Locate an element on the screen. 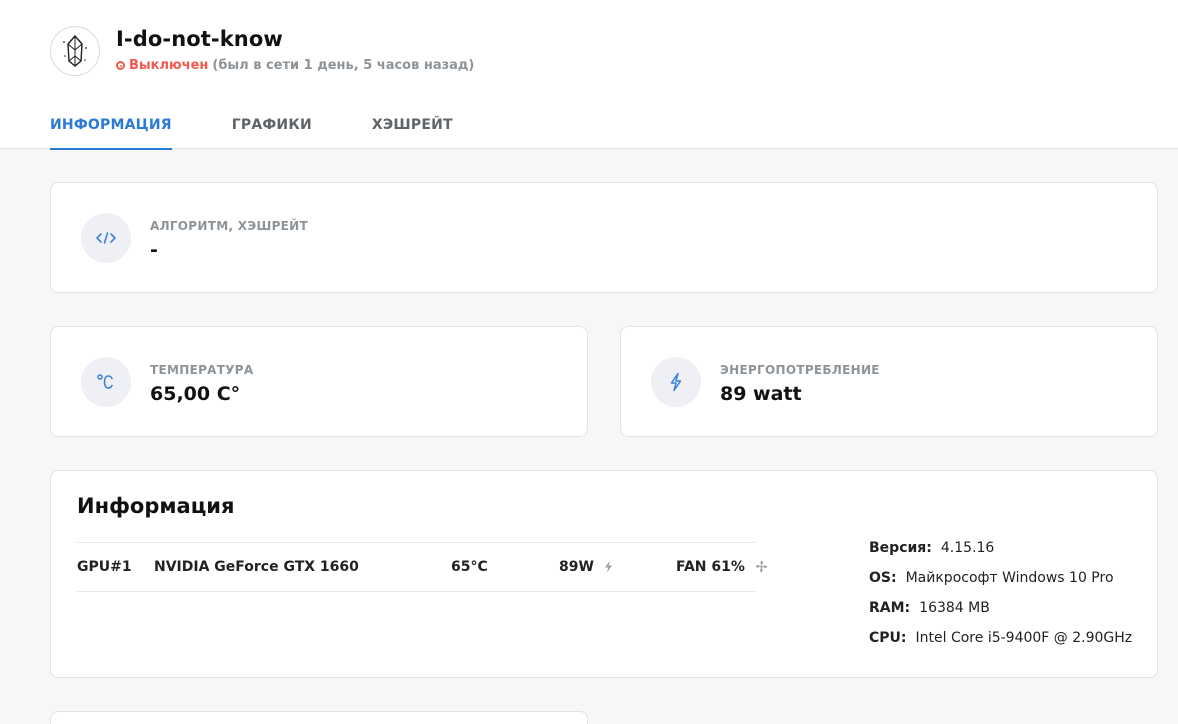 This screenshot has width=1178, height=724. temperature-card: ТЕМПЕРАТУРА 65,00 C° is located at coordinates (319, 381).